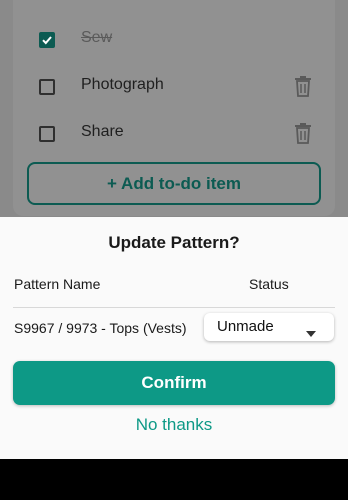 This screenshot has height=500, width=348. Describe the element at coordinates (174, 479) in the screenshot. I see `system-nav-bar` at that location.